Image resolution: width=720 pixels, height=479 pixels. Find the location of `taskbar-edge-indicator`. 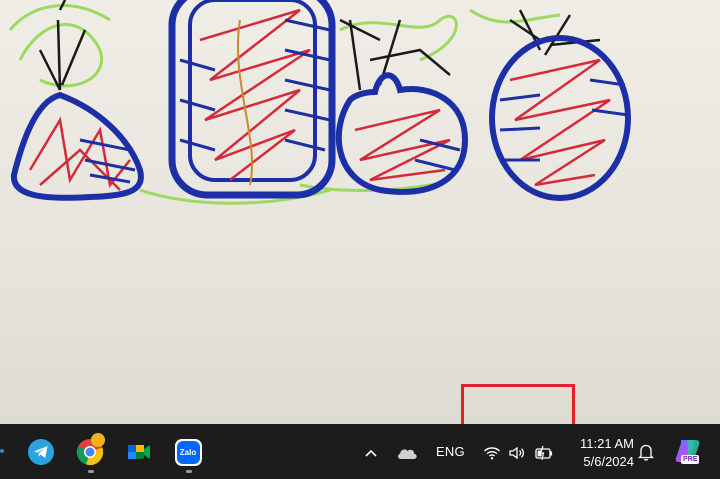

taskbar-edge-indicator is located at coordinates (2, 451).